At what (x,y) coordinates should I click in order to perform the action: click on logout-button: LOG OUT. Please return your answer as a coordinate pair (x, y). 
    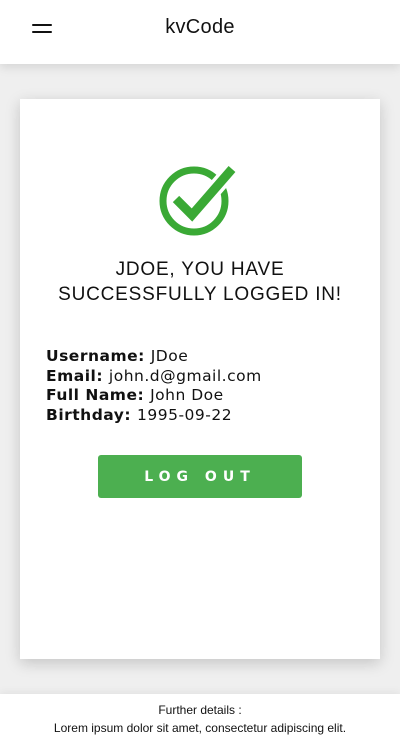
    Looking at the image, I should click on (200, 476).